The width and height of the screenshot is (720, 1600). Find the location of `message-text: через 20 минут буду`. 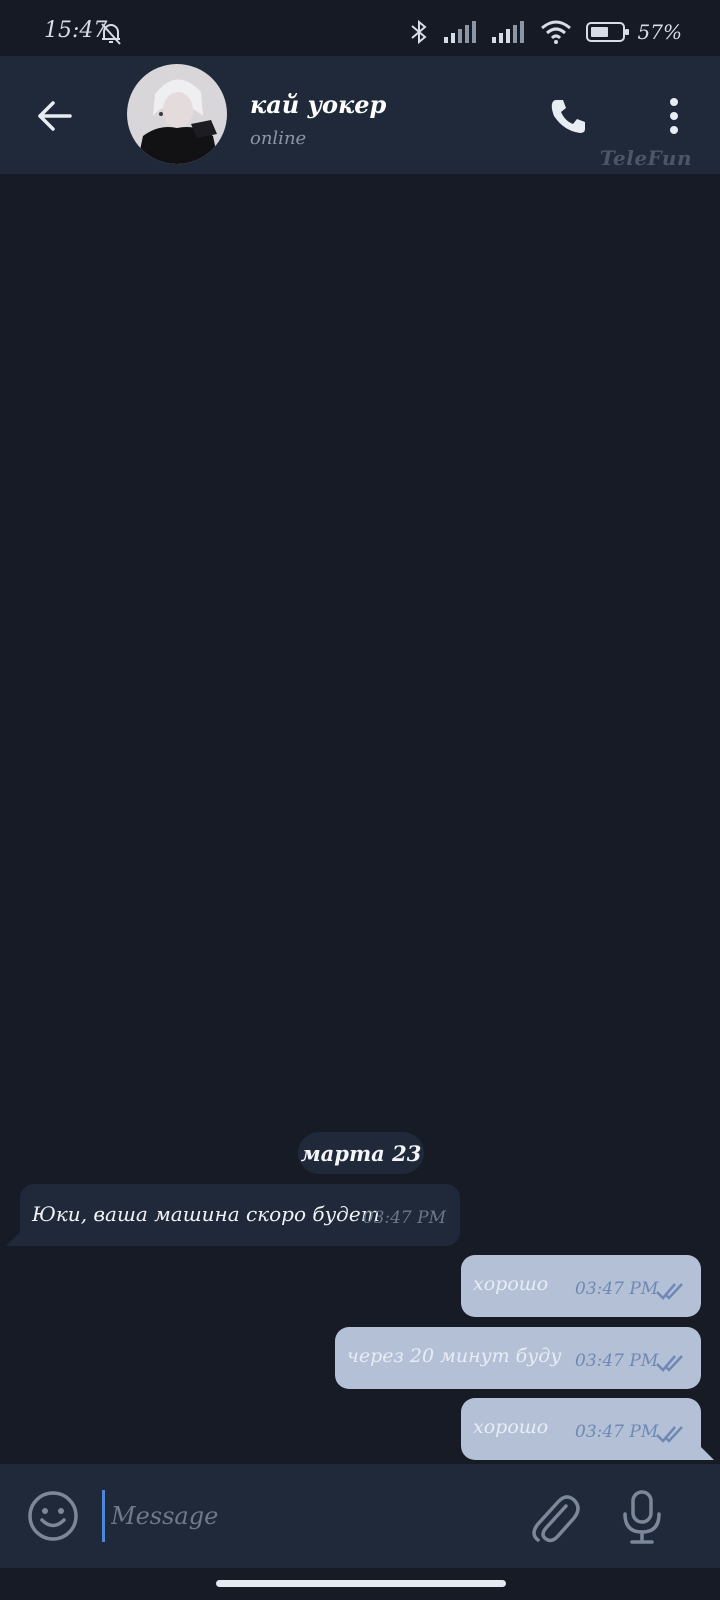

message-text: через 20 минут буду is located at coordinates (454, 1356).